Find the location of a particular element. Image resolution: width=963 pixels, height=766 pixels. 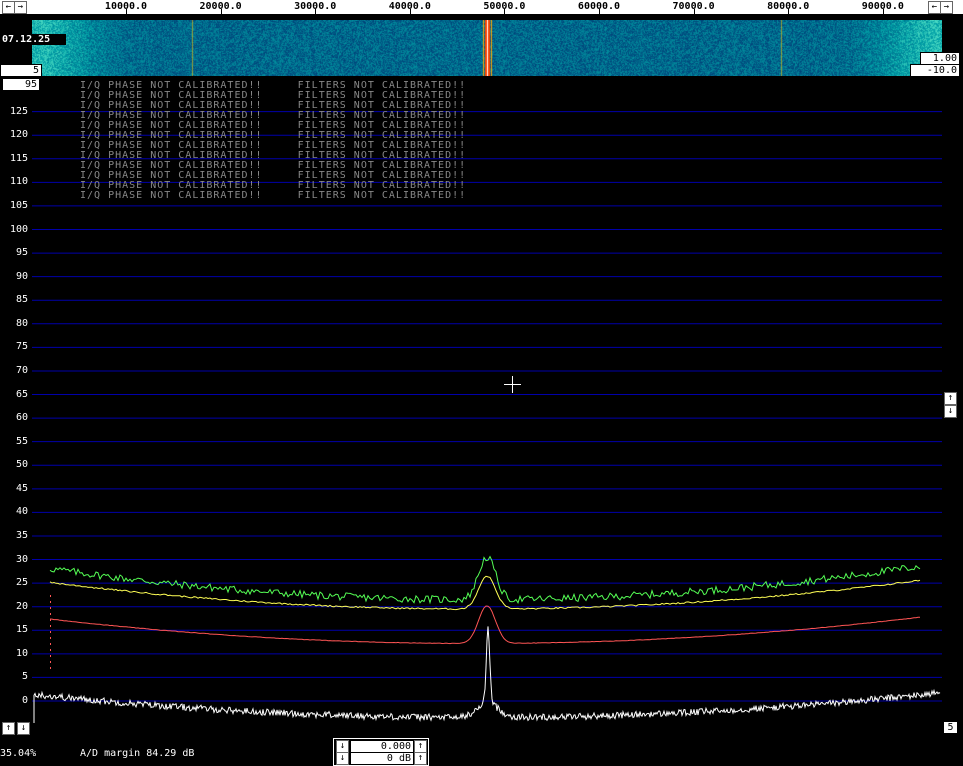

y-axis-label: 20 is located at coordinates (21, 606).